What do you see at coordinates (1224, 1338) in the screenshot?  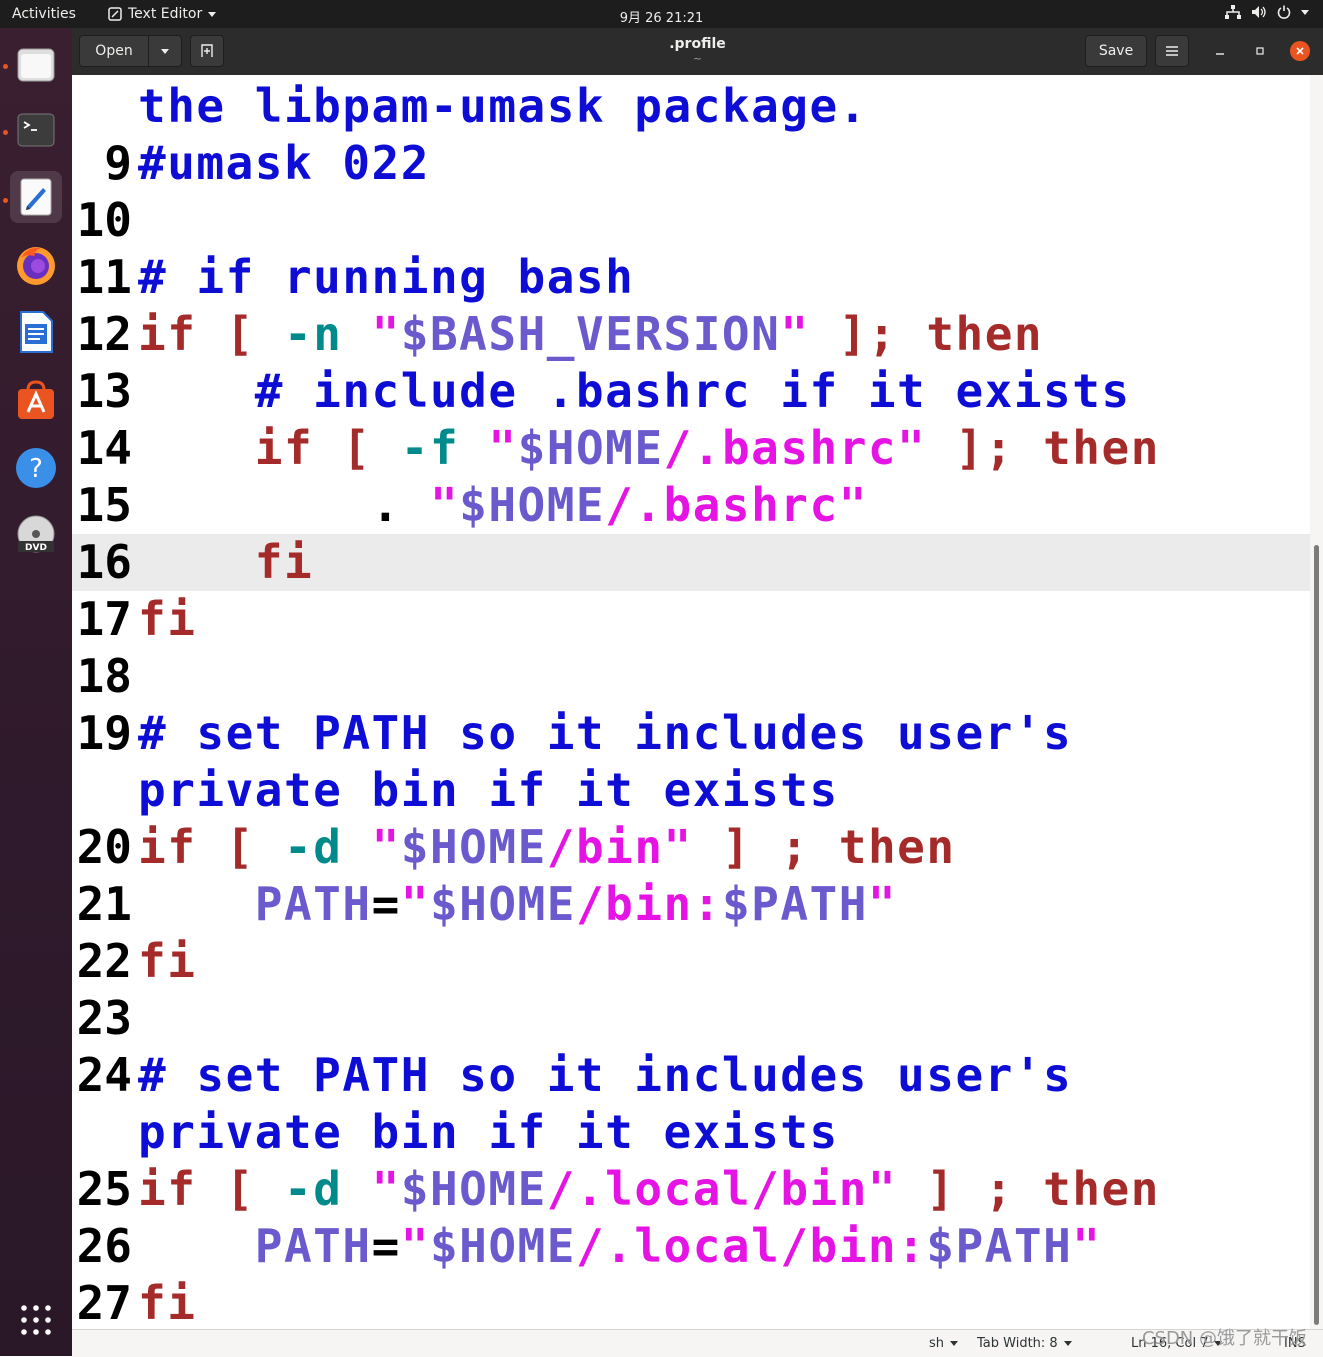 I see `watermark: CSDN @饿了就干饭` at bounding box center [1224, 1338].